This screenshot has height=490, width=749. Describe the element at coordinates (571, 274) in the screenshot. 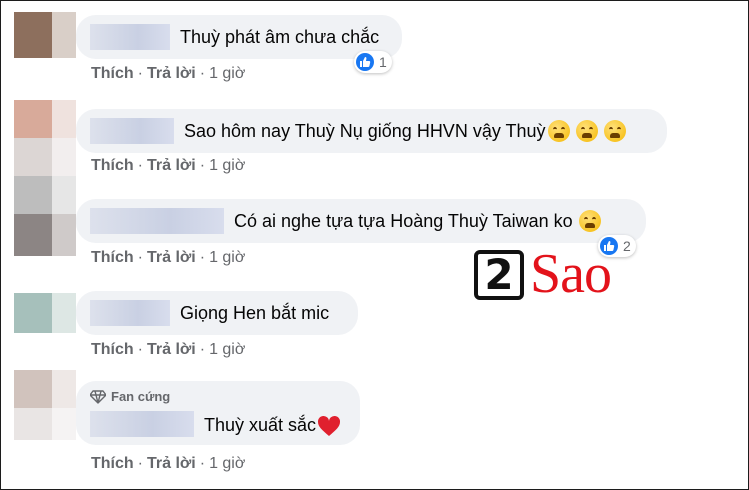

I see `logo-word: Sao` at that location.